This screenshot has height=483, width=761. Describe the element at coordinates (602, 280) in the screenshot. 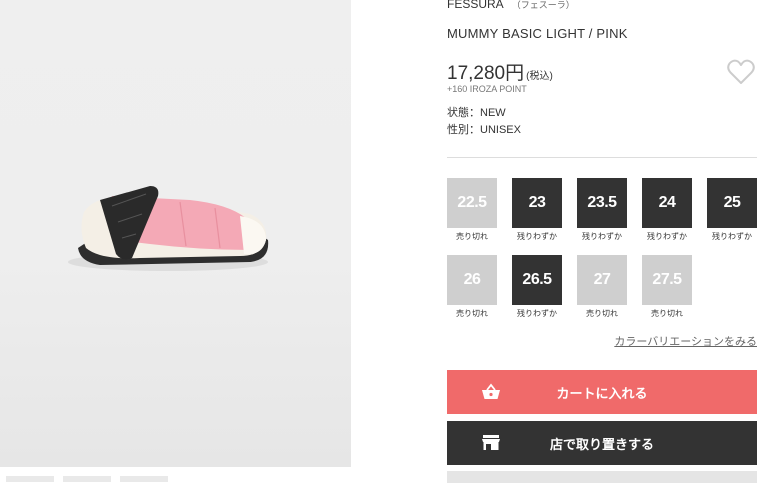

I see `size-label: 27` at that location.